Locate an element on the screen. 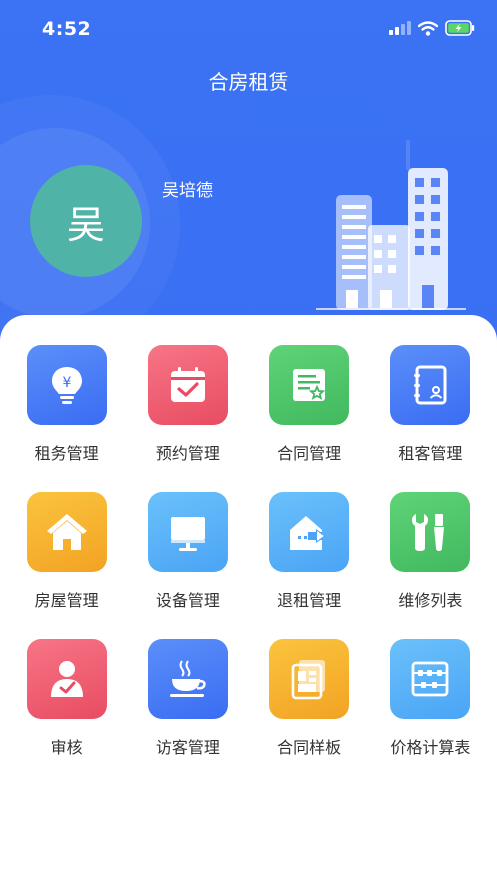 The image size is (497, 883). review-person-icon is located at coordinates (66, 679).